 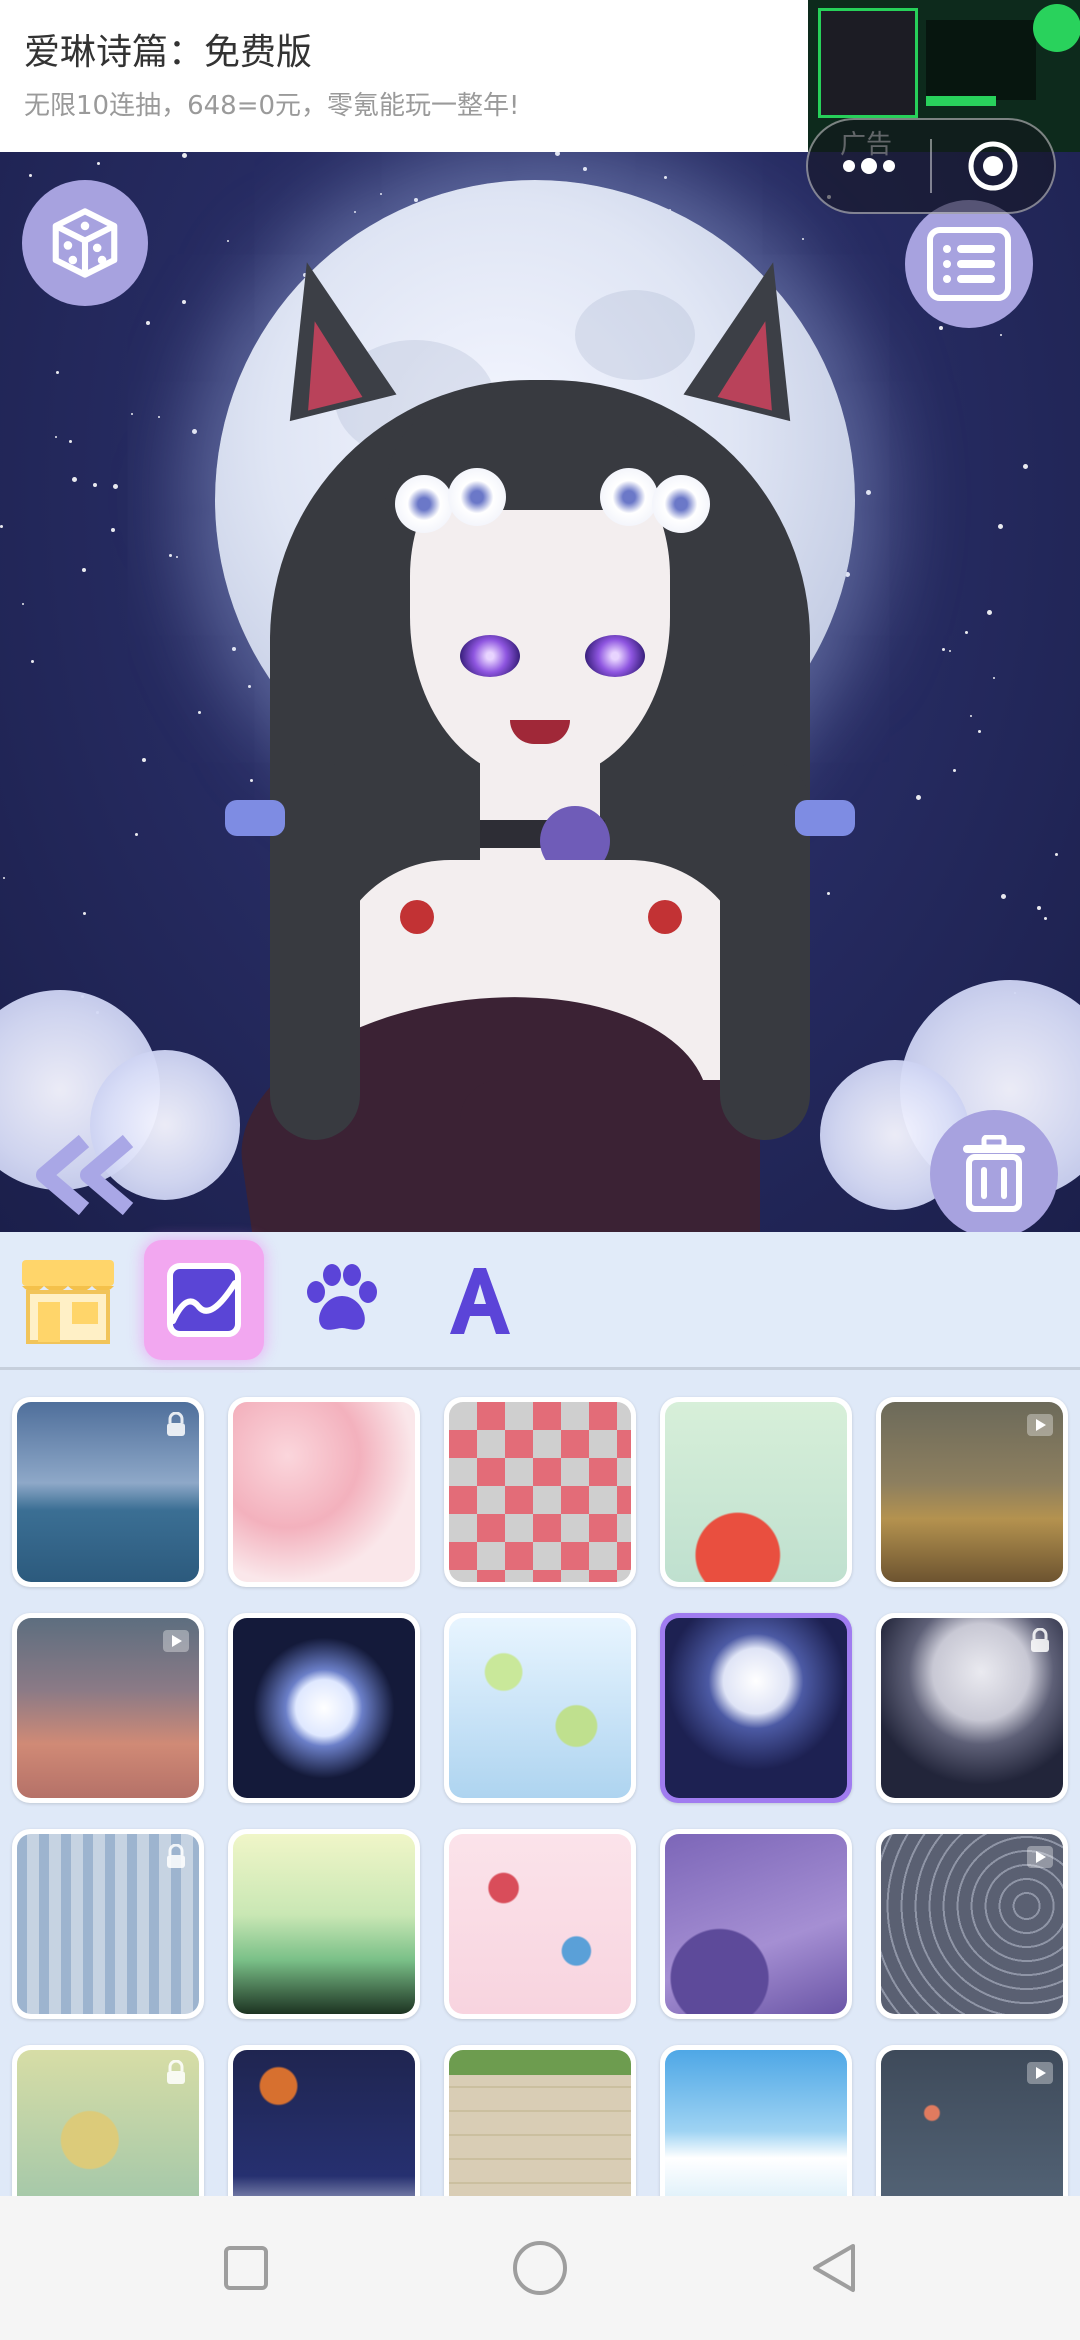 I want to click on tab-text, so click(x=480, y=1300).